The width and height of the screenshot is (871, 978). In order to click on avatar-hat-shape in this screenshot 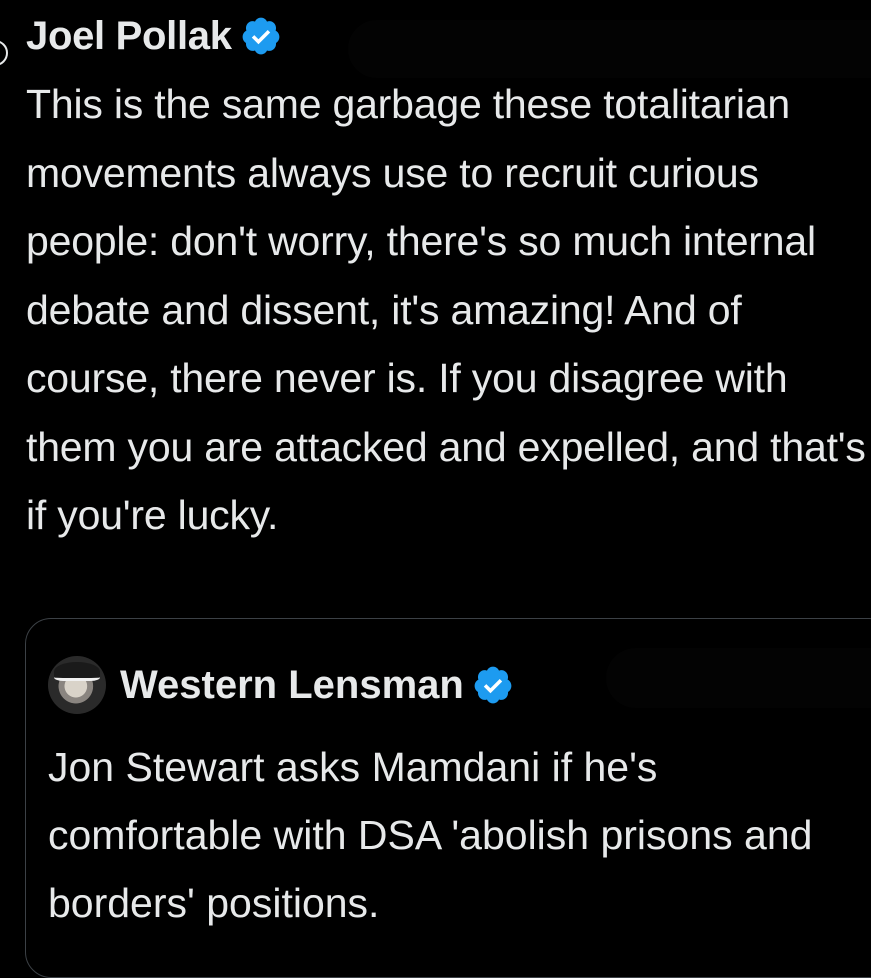, I will do `click(77, 671)`.